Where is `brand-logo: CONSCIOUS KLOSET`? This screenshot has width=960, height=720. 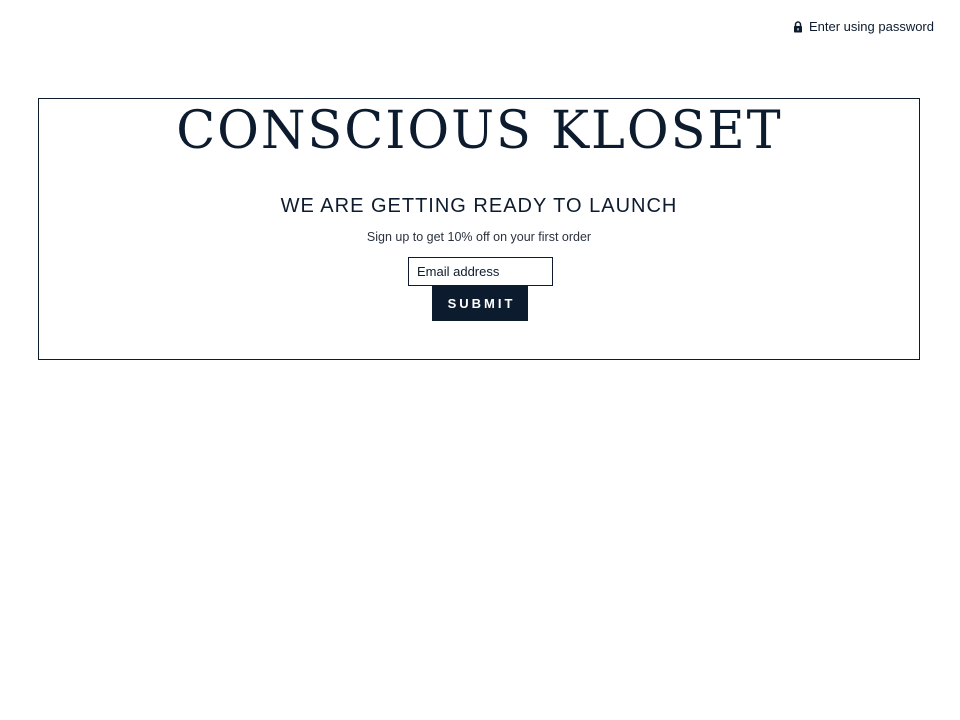 brand-logo: CONSCIOUS KLOSET is located at coordinates (479, 131).